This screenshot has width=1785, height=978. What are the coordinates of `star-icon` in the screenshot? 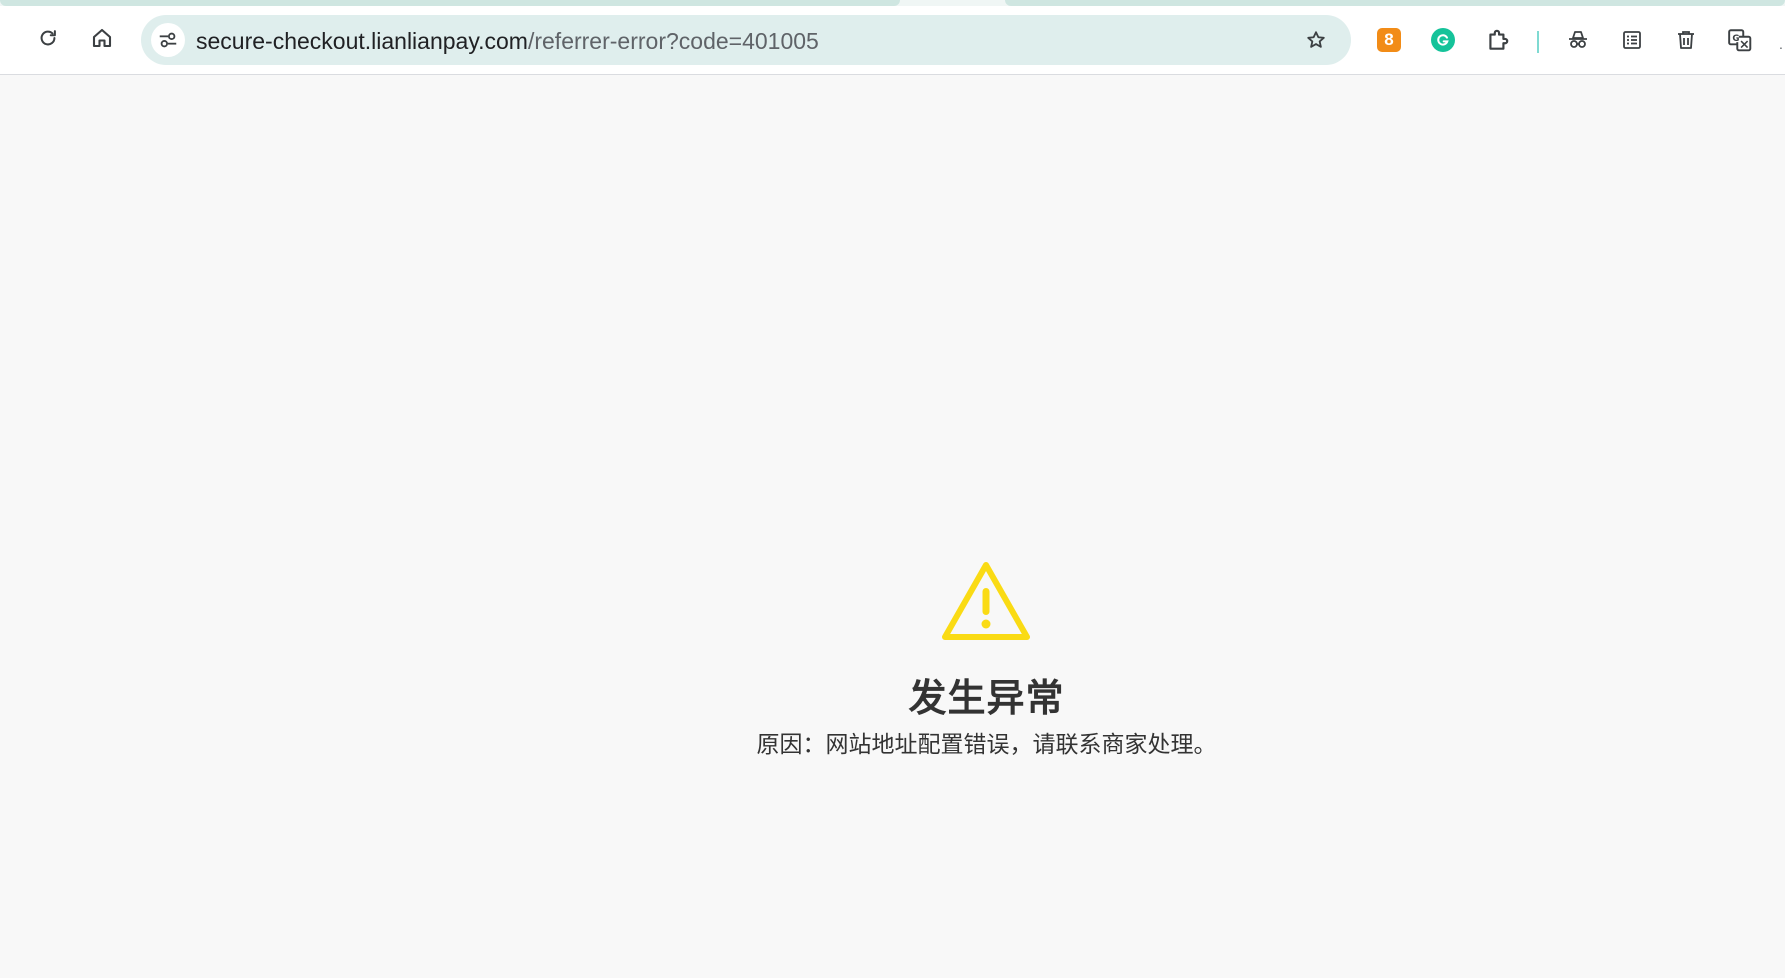 It's located at (1316, 39).